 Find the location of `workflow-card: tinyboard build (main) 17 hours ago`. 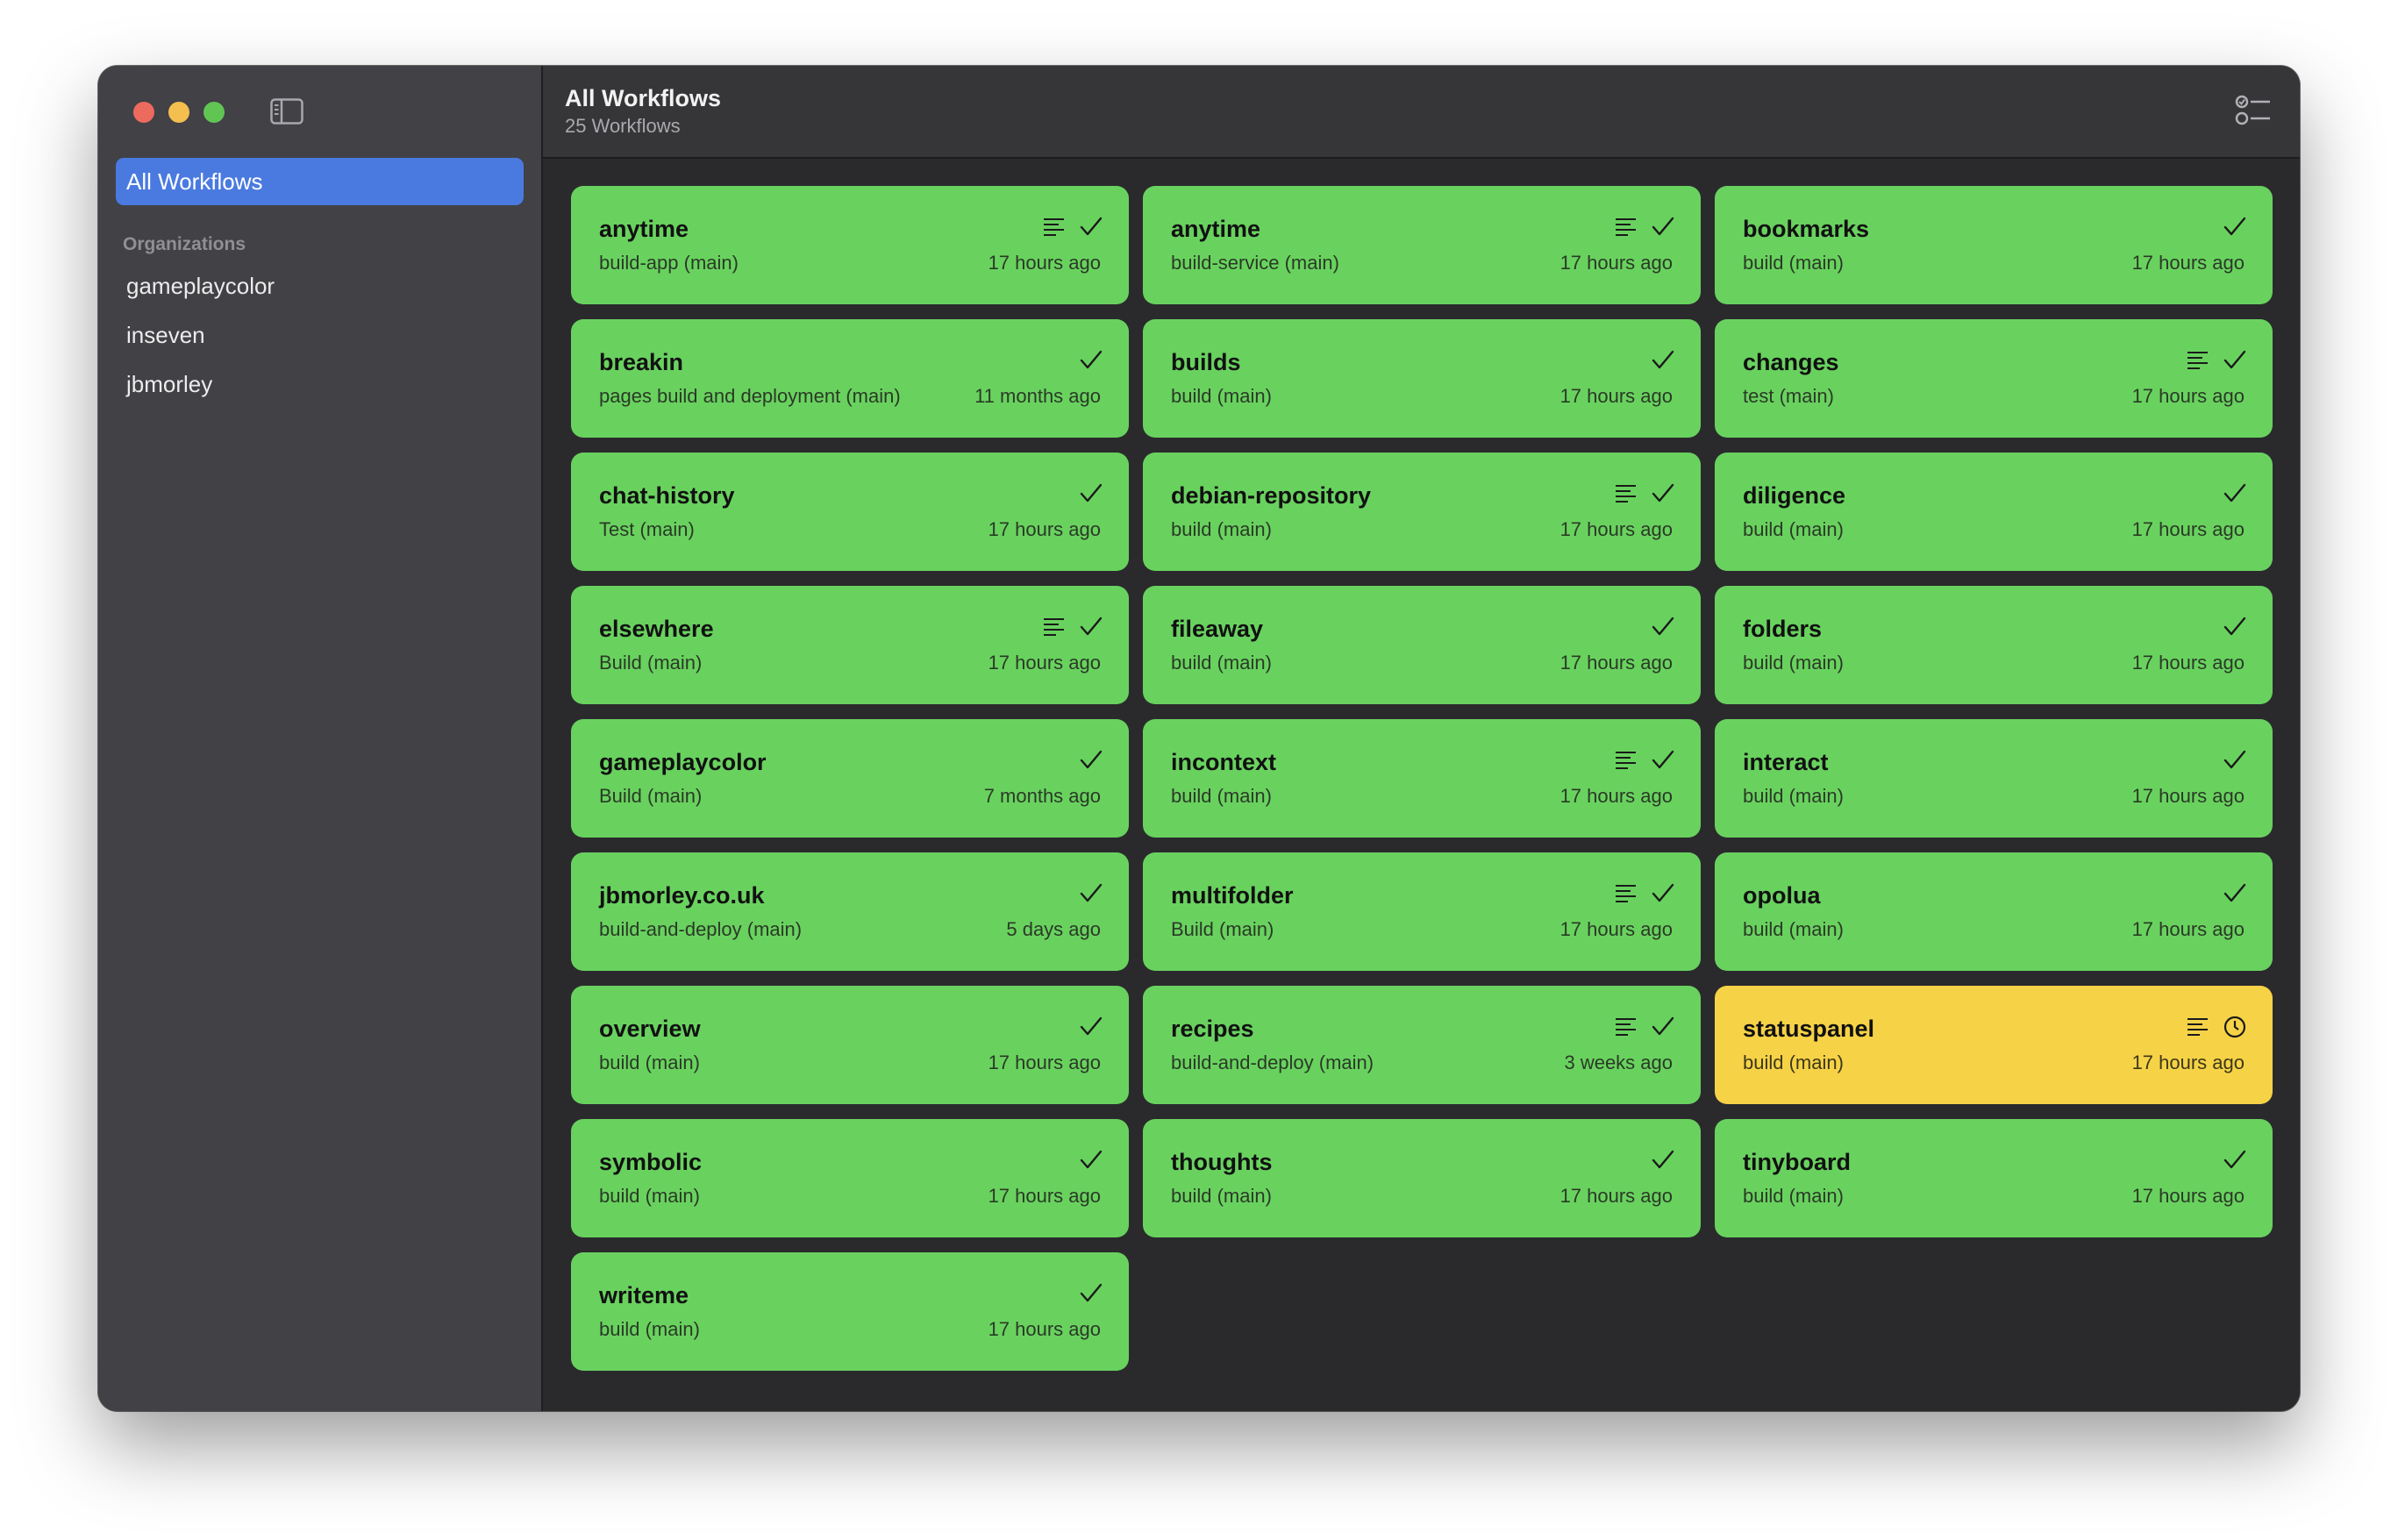

workflow-card: tinyboard build (main) 17 hours ago is located at coordinates (1994, 1178).